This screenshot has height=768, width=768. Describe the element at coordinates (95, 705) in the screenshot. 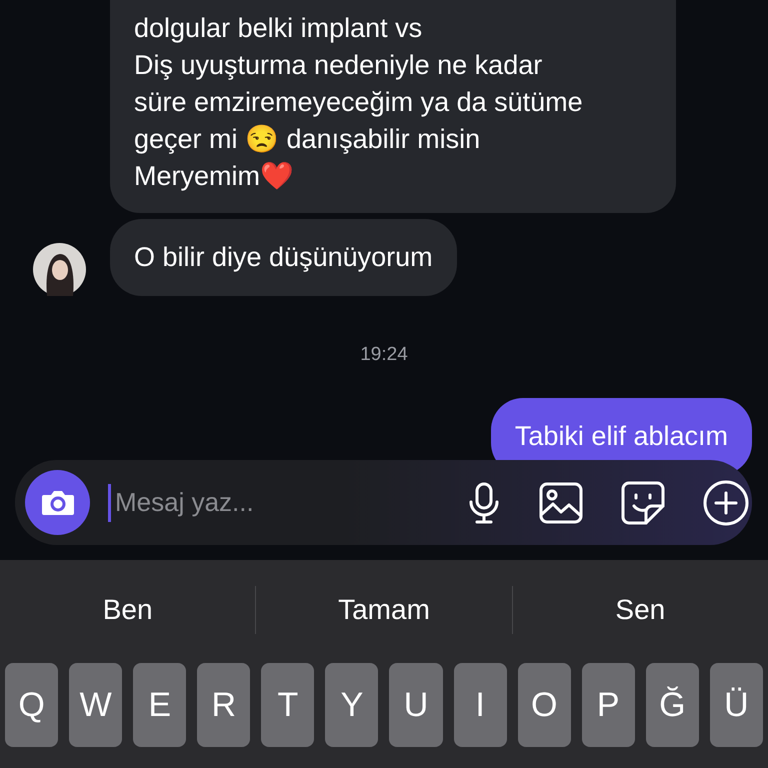

I see `key: W` at that location.